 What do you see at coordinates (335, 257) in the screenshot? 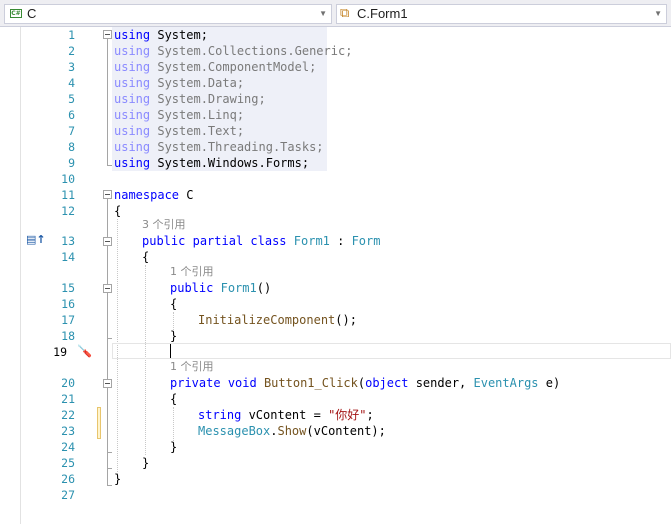
I see `code-line: 14 {` at bounding box center [335, 257].